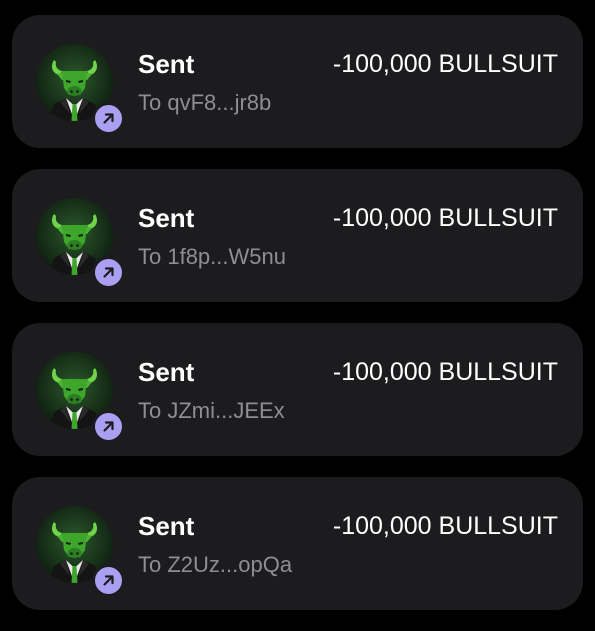 The height and width of the screenshot is (631, 595). What do you see at coordinates (215, 564) in the screenshot?
I see `transaction-recipient: To Z2Uz...opQa` at bounding box center [215, 564].